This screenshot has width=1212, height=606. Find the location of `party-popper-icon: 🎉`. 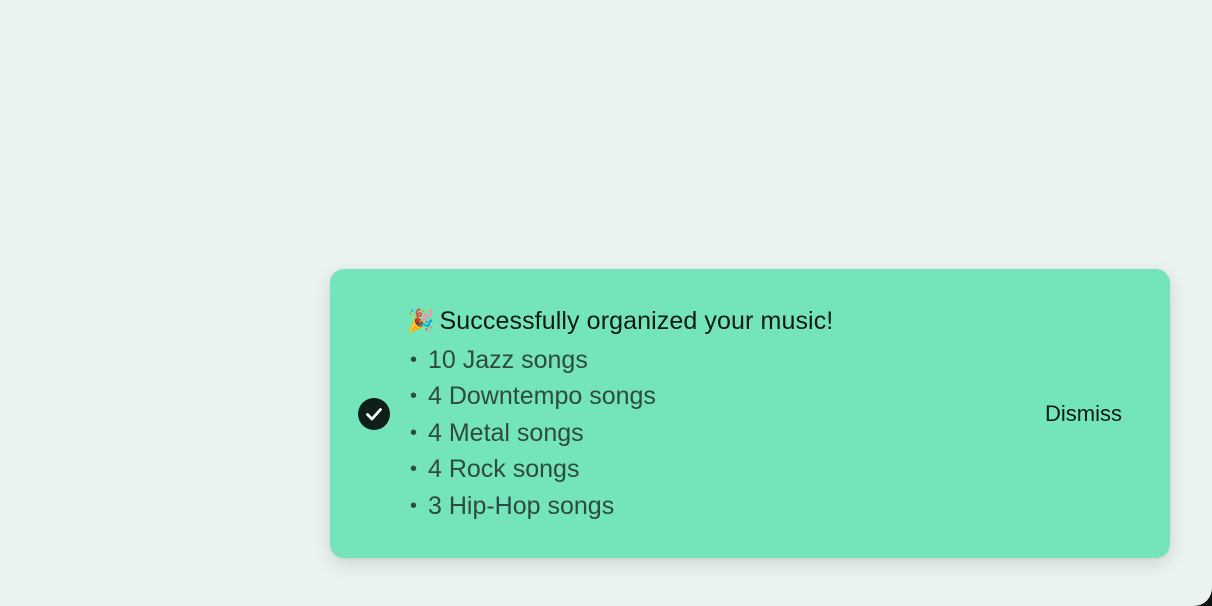

party-popper-icon: 🎉 is located at coordinates (421, 321).